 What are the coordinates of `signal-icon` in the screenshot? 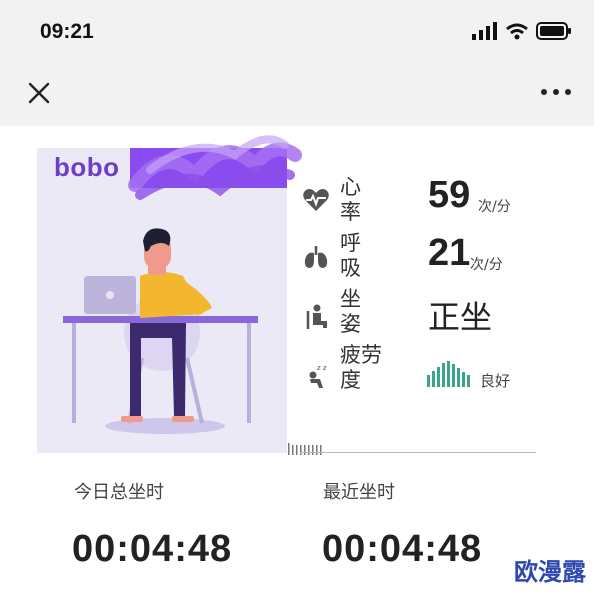 It's located at (484, 31).